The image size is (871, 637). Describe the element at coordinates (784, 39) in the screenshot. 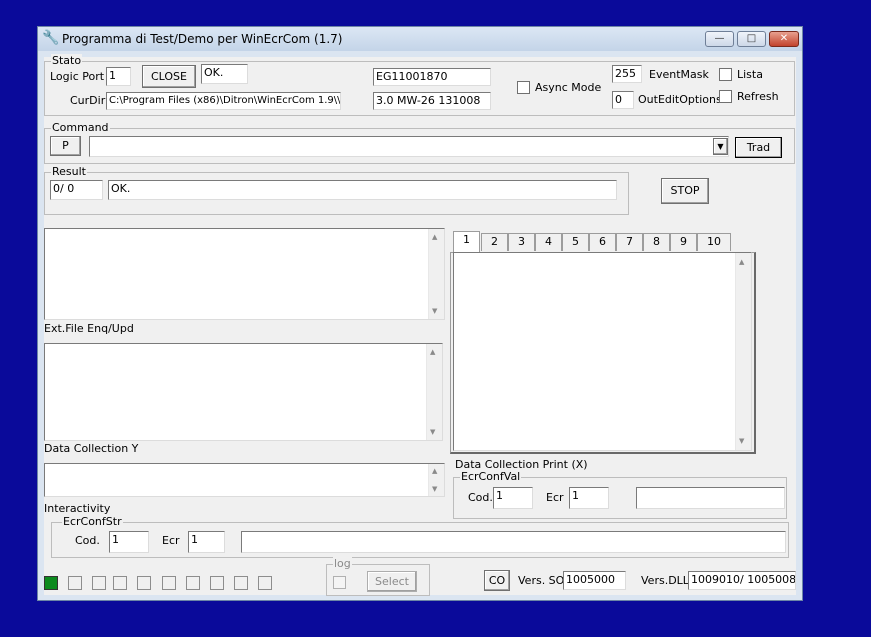

I see `close-window-button: ✕` at that location.